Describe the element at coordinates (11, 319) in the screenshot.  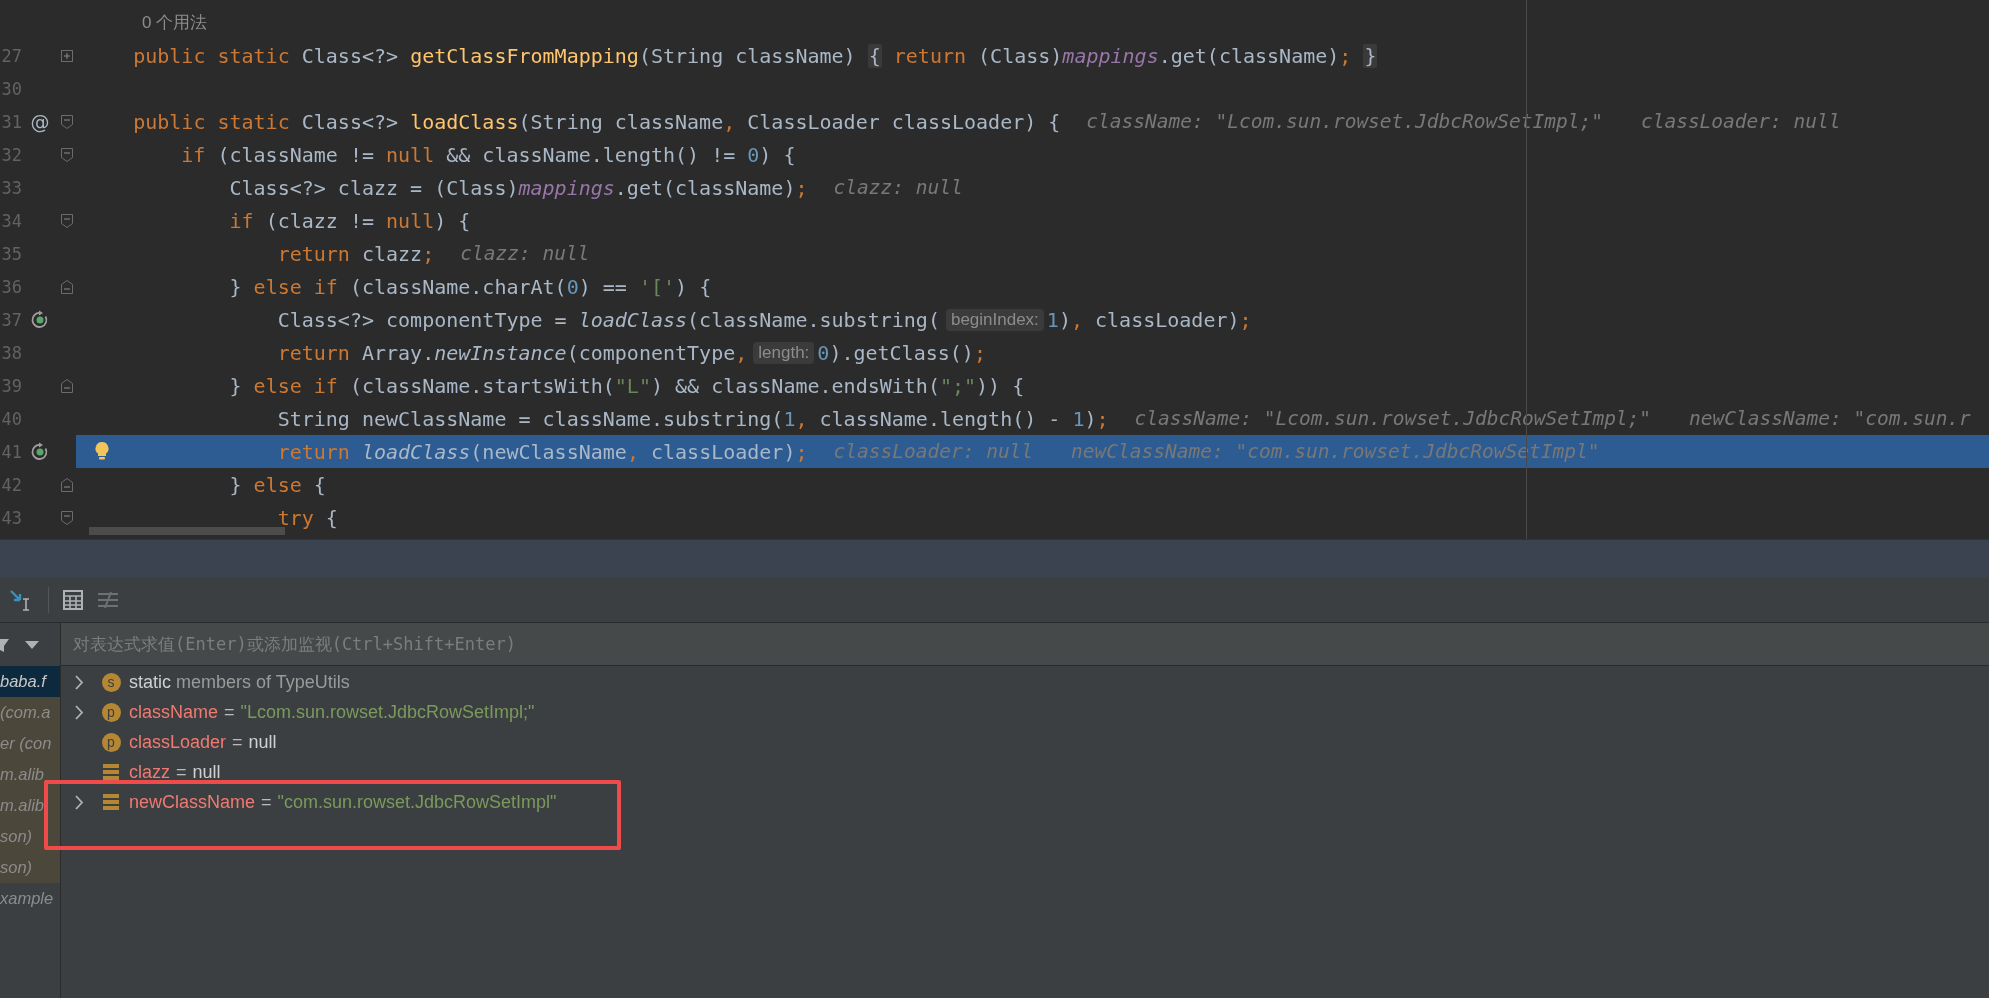
I see `line-number: 37` at that location.